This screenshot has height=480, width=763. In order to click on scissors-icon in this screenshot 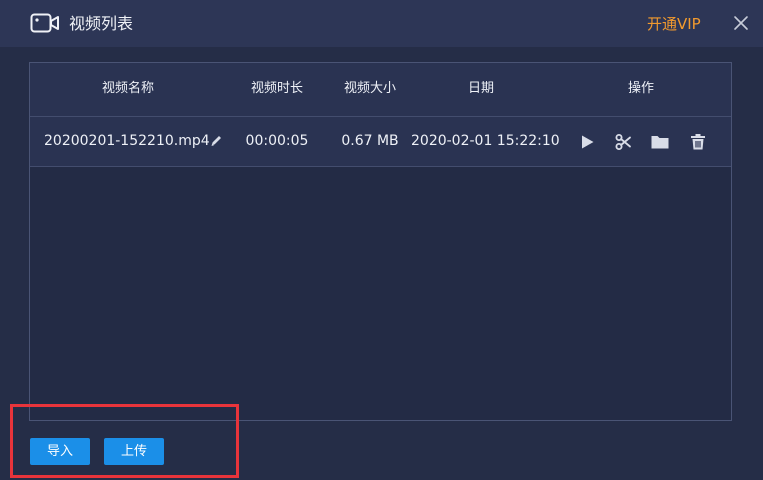, I will do `click(624, 142)`.